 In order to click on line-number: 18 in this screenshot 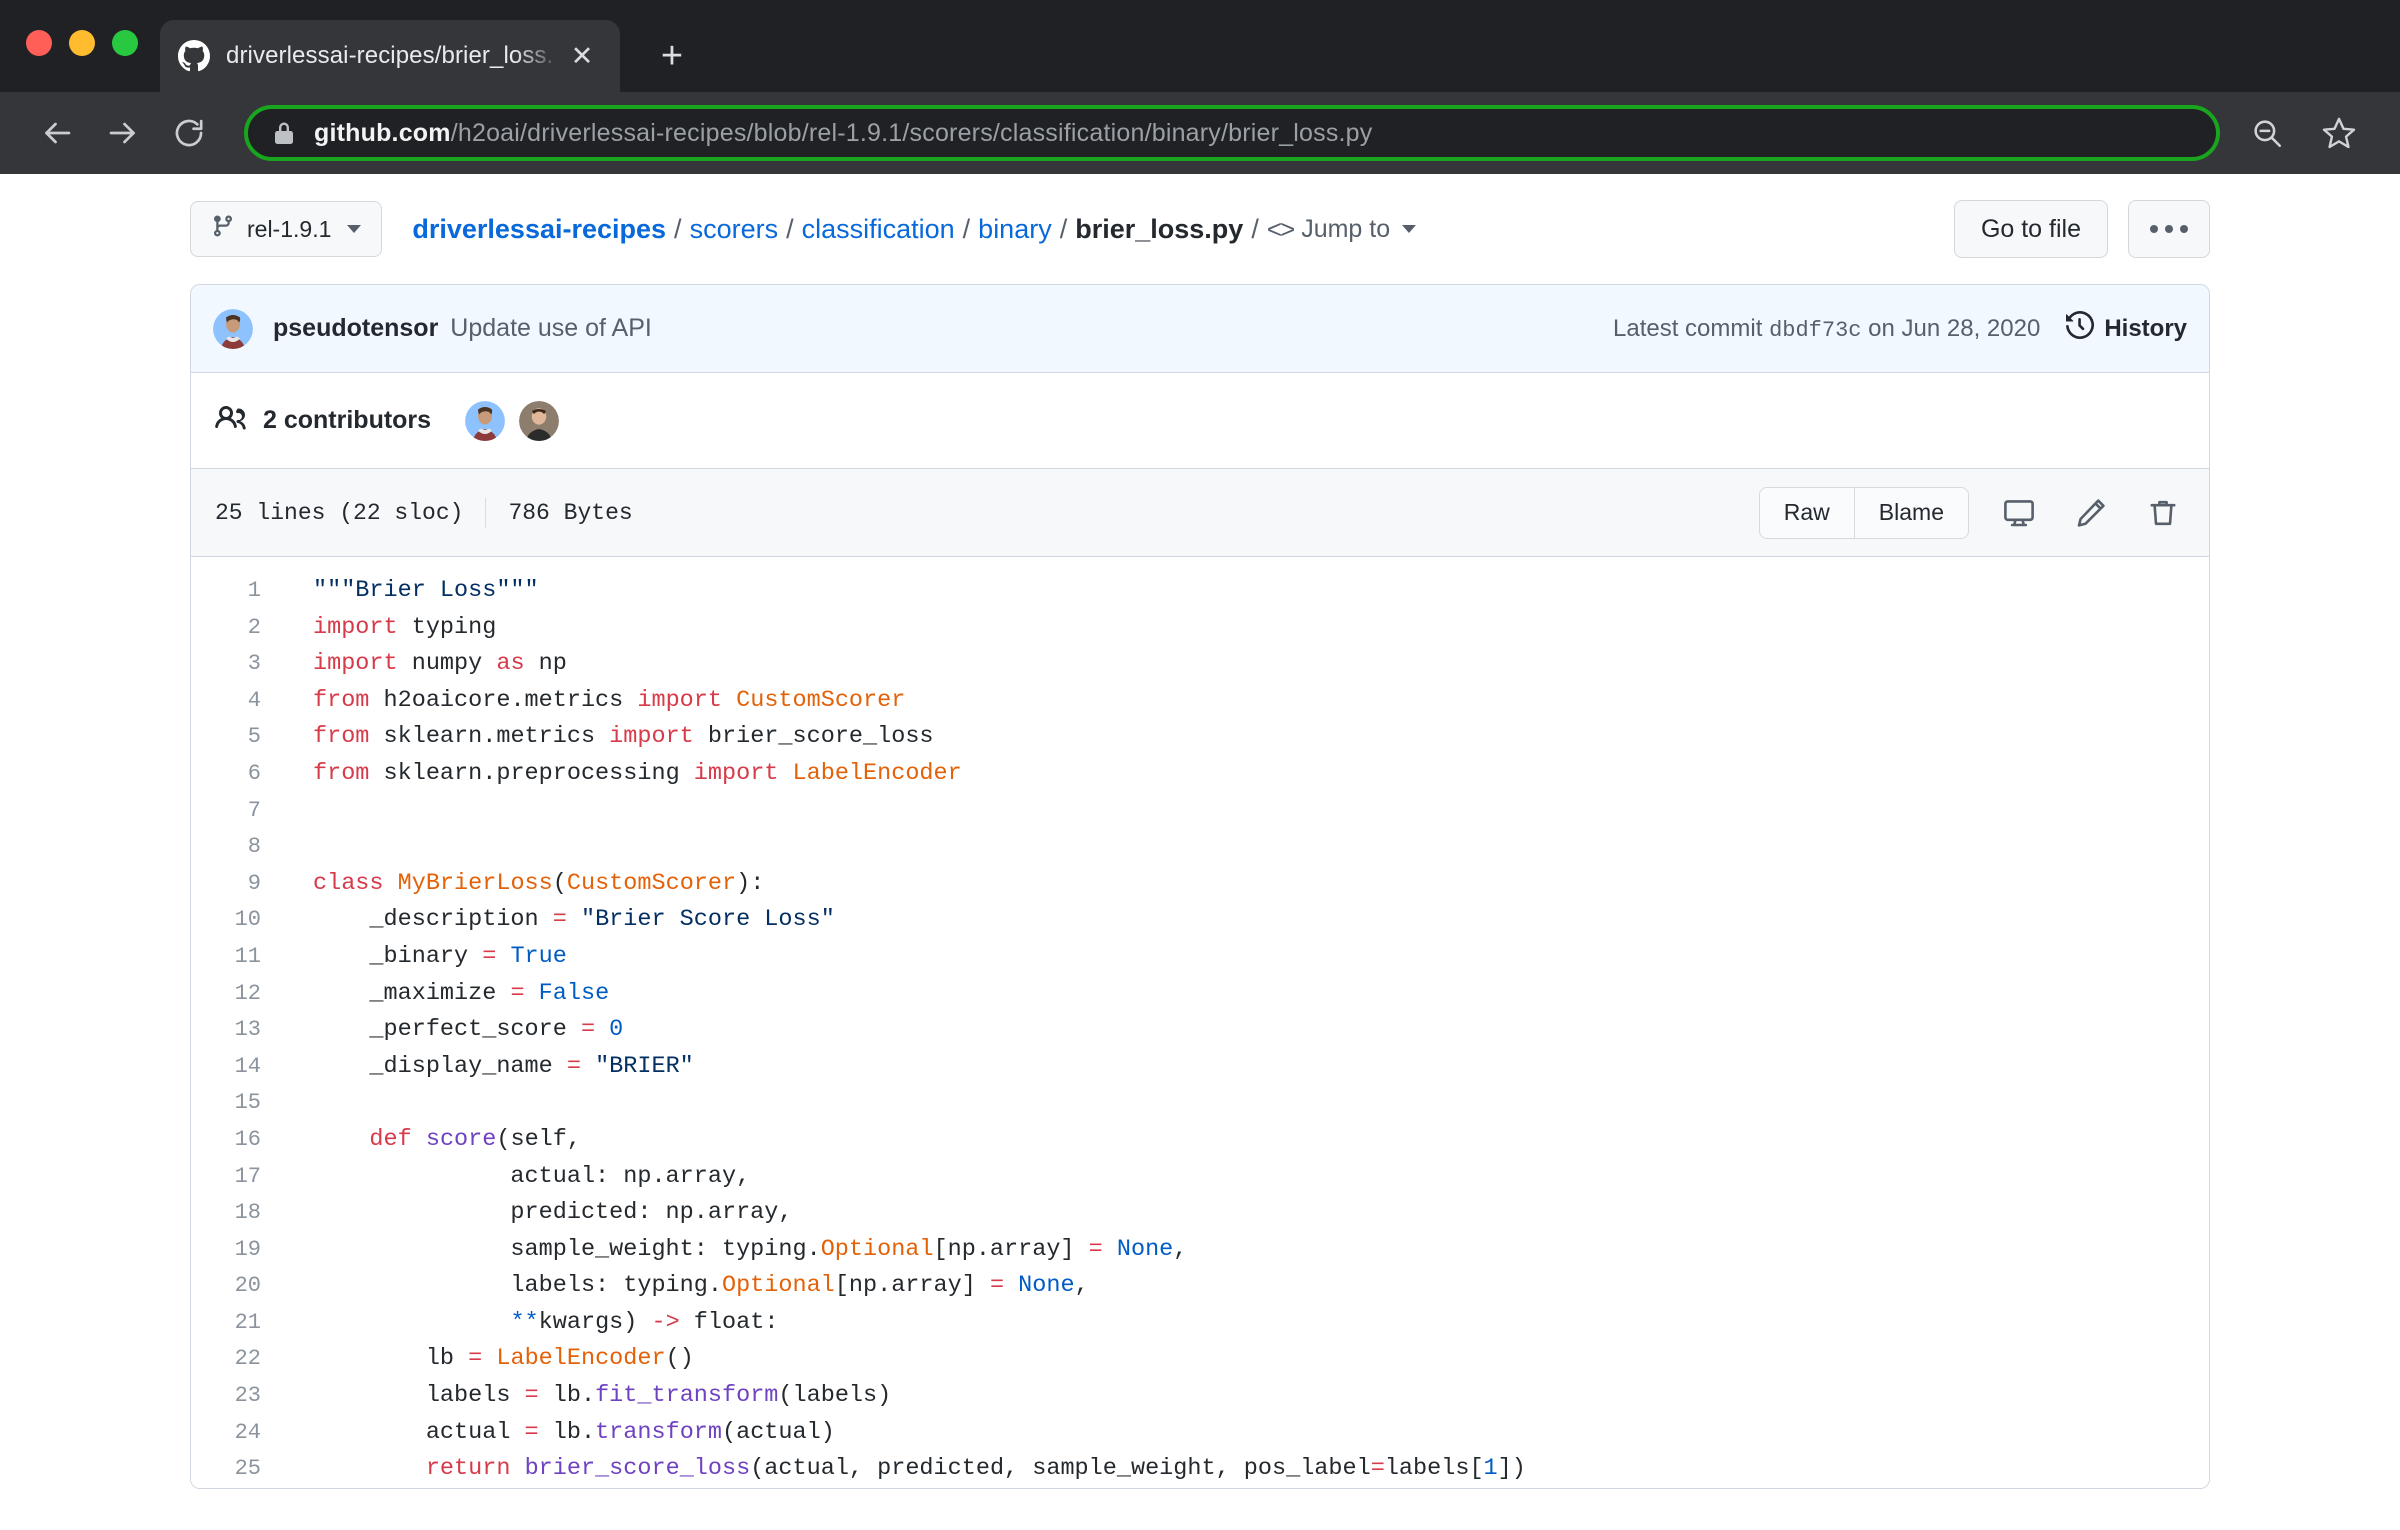, I will do `click(239, 1213)`.